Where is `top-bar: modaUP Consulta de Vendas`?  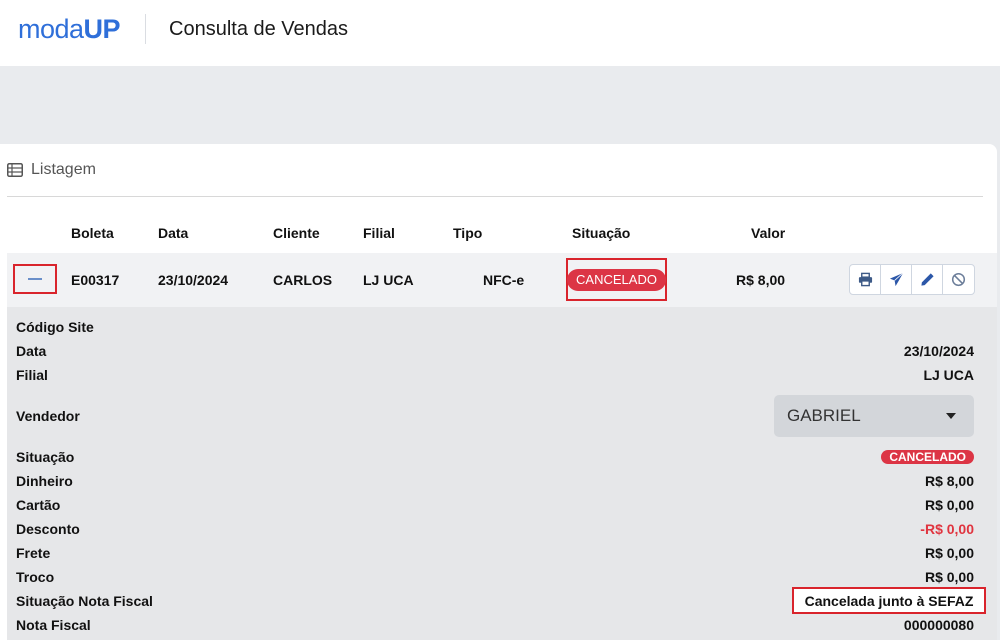
top-bar: modaUP Consulta de Vendas is located at coordinates (500, 33).